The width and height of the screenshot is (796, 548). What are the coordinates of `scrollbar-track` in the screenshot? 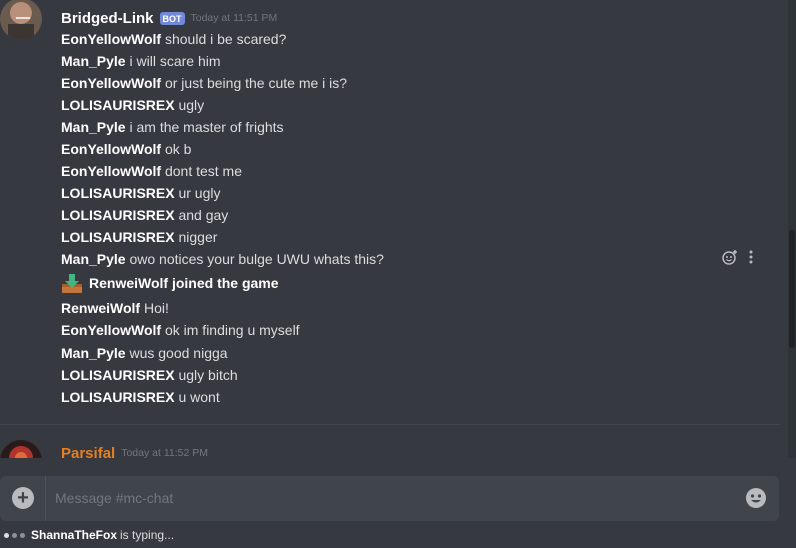 It's located at (792, 229).